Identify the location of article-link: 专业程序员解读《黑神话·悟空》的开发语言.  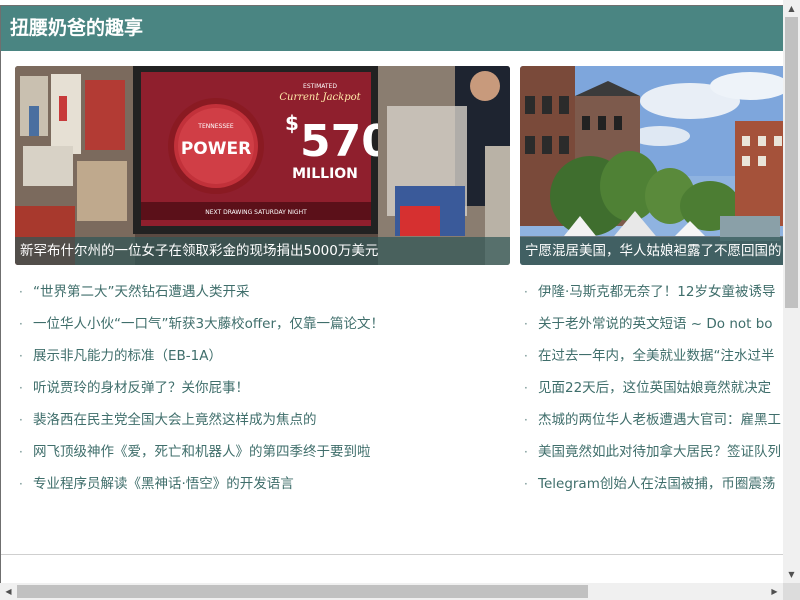
(163, 484).